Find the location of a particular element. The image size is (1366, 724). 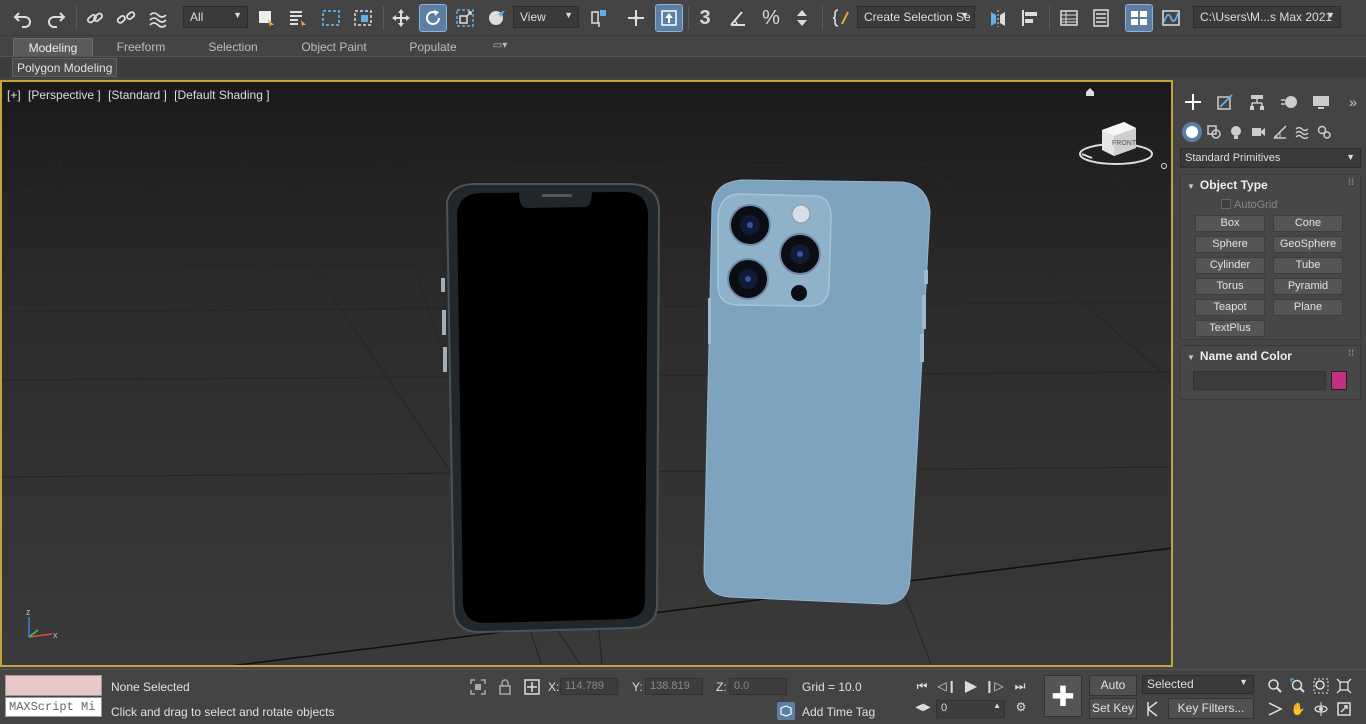

home-icon is located at coordinates (1090, 92).